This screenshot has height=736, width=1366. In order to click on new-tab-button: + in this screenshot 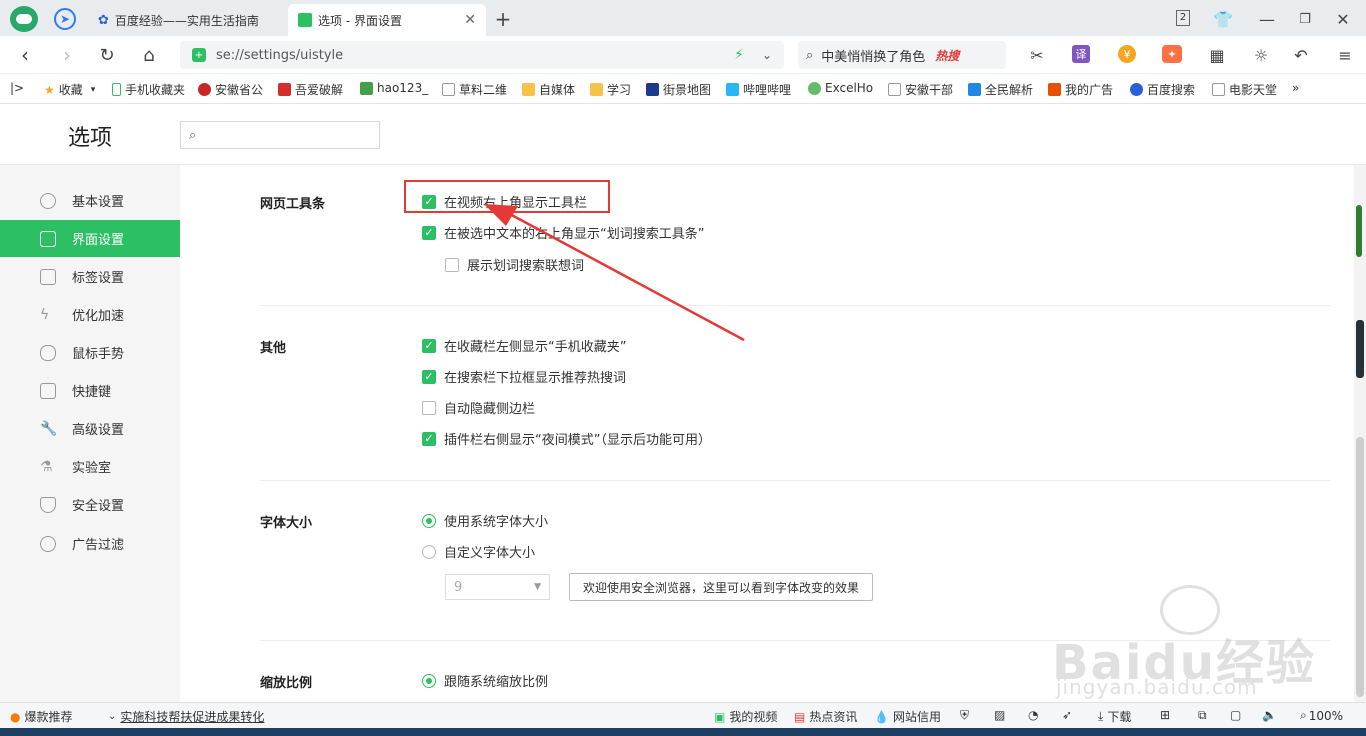, I will do `click(503, 19)`.